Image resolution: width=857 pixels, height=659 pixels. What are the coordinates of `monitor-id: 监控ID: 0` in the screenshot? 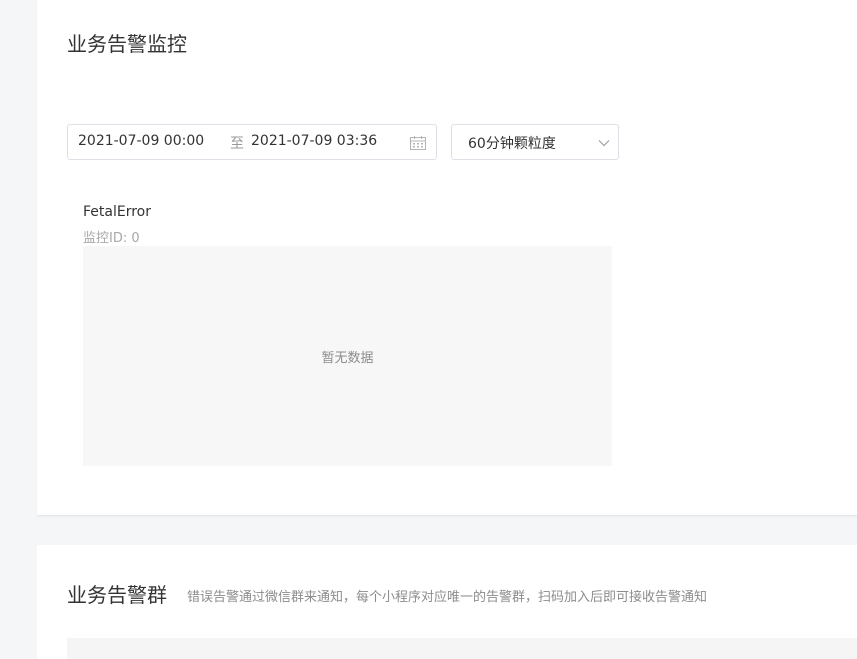 It's located at (111, 238).